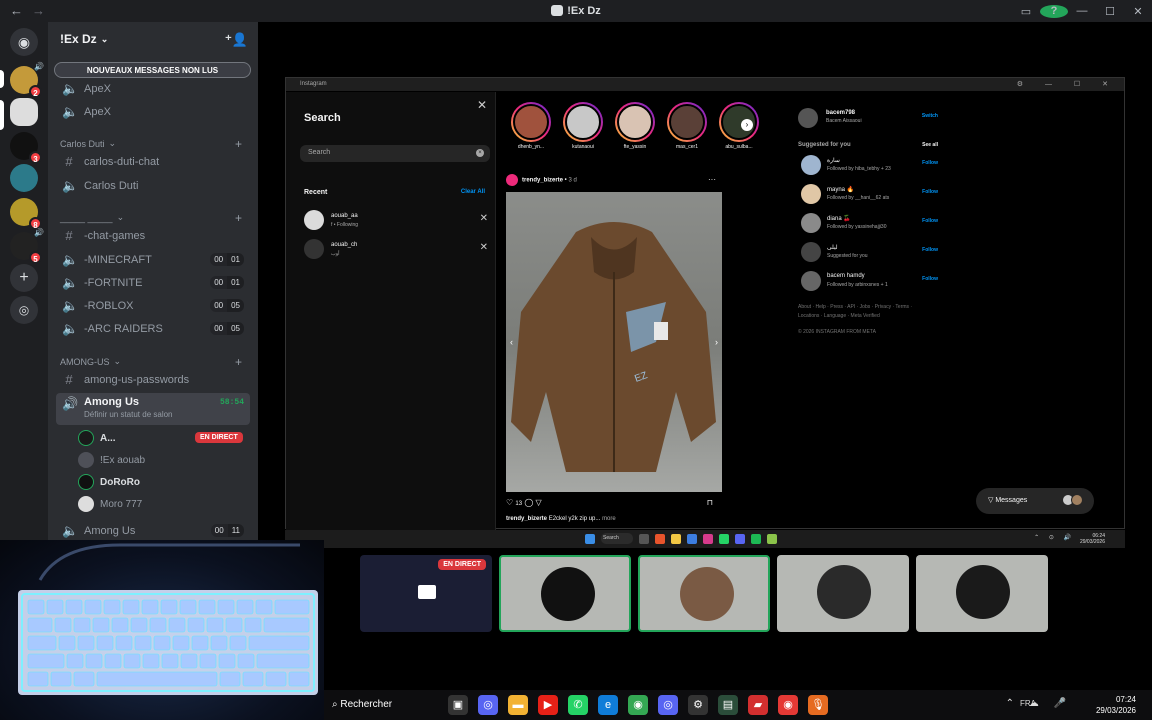 The height and width of the screenshot is (720, 1152). What do you see at coordinates (458, 705) in the screenshot?
I see `taskview-icon: ▣` at bounding box center [458, 705].